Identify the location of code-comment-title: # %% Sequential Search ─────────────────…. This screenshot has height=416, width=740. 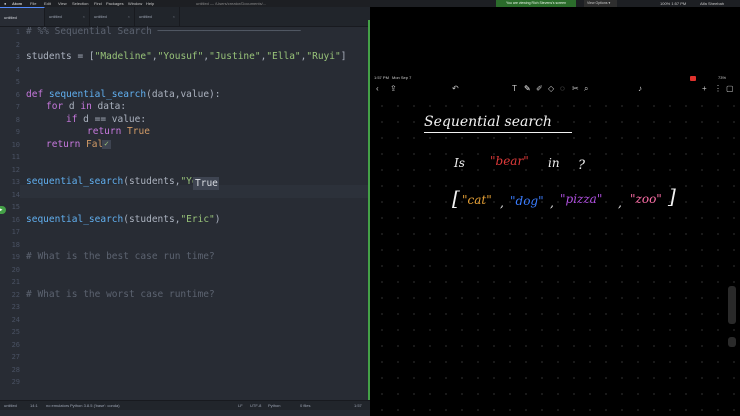
(163, 31).